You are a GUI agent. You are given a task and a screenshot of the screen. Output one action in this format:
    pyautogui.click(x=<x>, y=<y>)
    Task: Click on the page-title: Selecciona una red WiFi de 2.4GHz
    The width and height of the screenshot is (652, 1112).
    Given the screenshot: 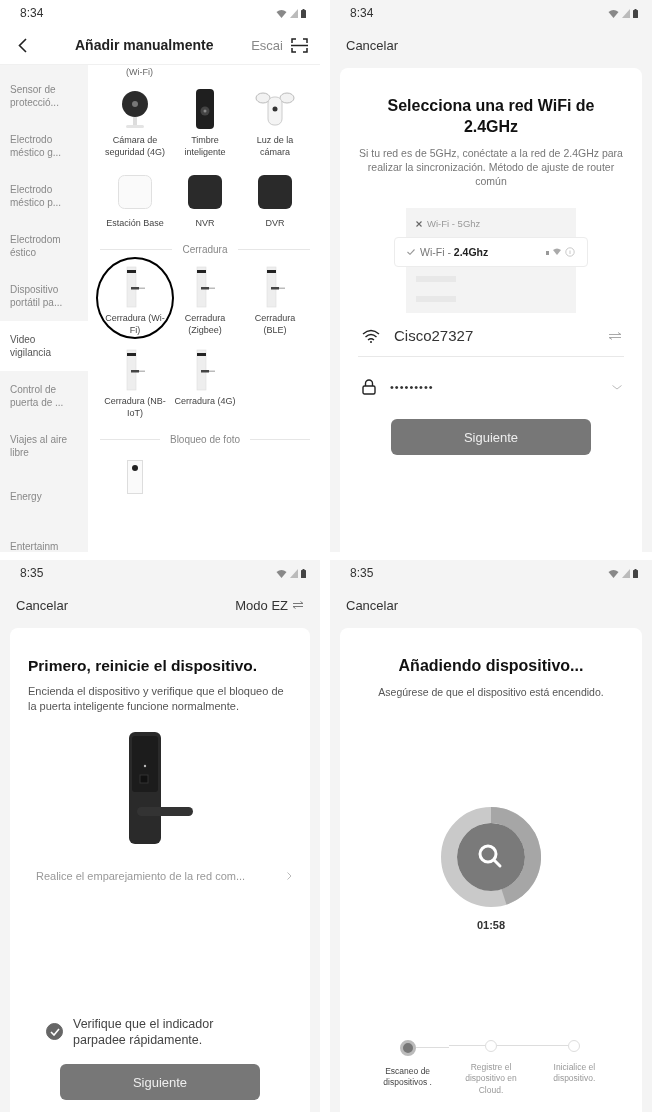 What is the action you would take?
    pyautogui.click(x=491, y=116)
    